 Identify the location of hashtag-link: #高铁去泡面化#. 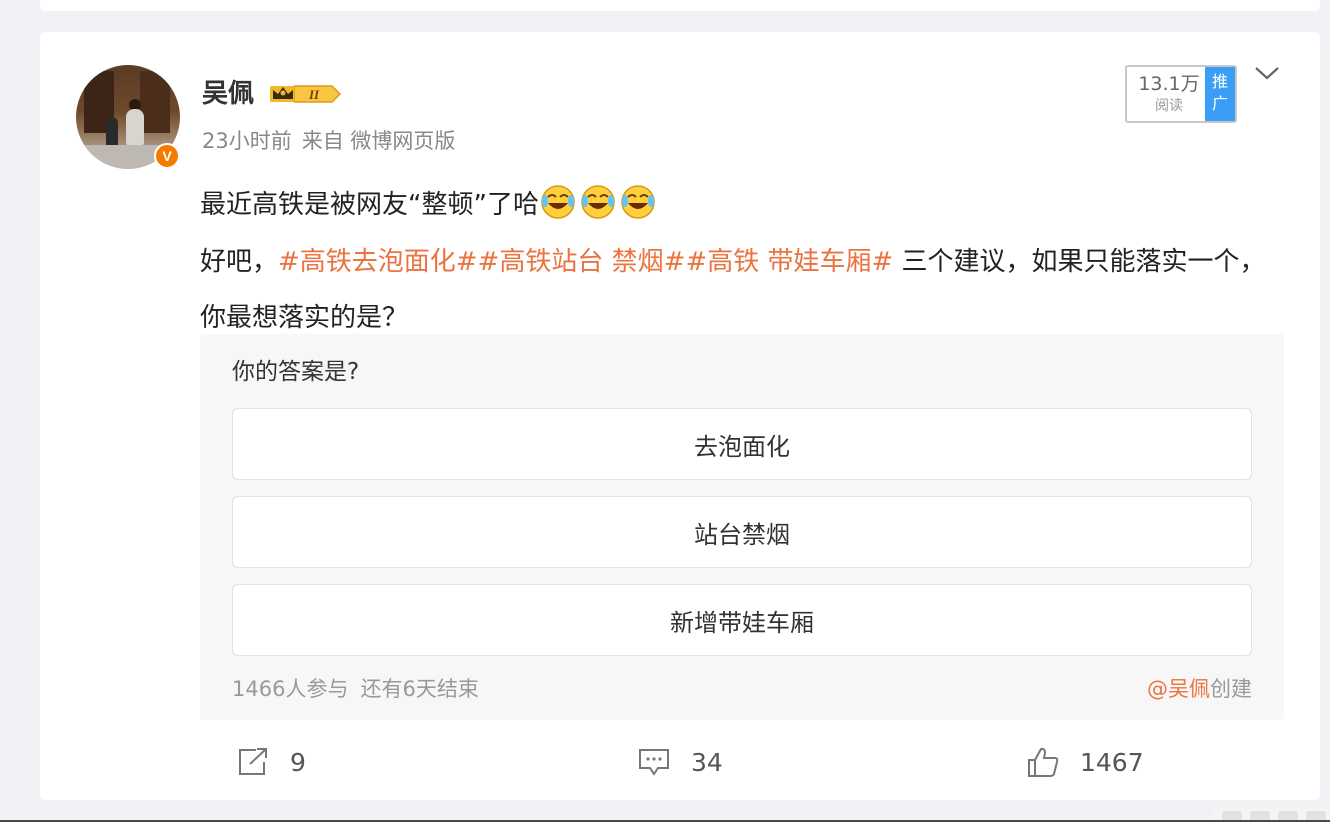
(378, 262).